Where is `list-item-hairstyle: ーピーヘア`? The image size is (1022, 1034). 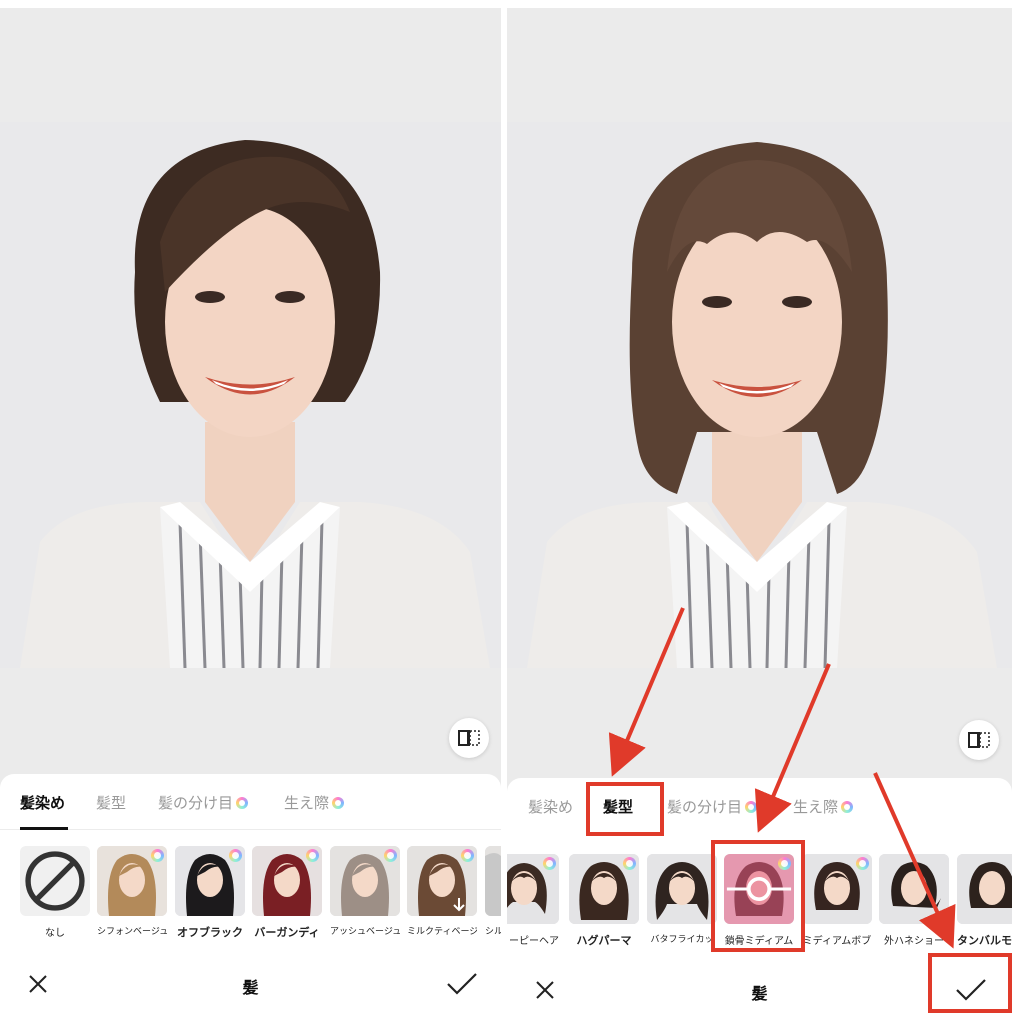 list-item-hairstyle: ーピーヘア is located at coordinates (533, 900).